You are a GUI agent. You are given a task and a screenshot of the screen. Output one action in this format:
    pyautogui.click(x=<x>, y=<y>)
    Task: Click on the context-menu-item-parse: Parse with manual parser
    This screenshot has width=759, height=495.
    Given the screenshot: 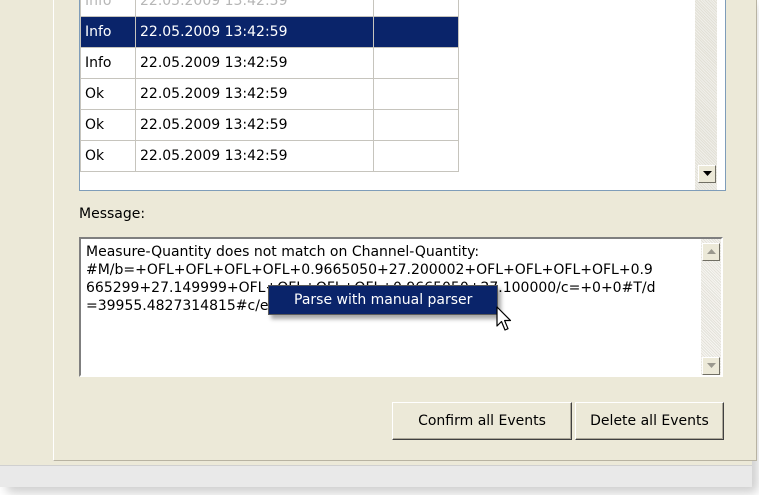 What is the action you would take?
    pyautogui.click(x=383, y=300)
    